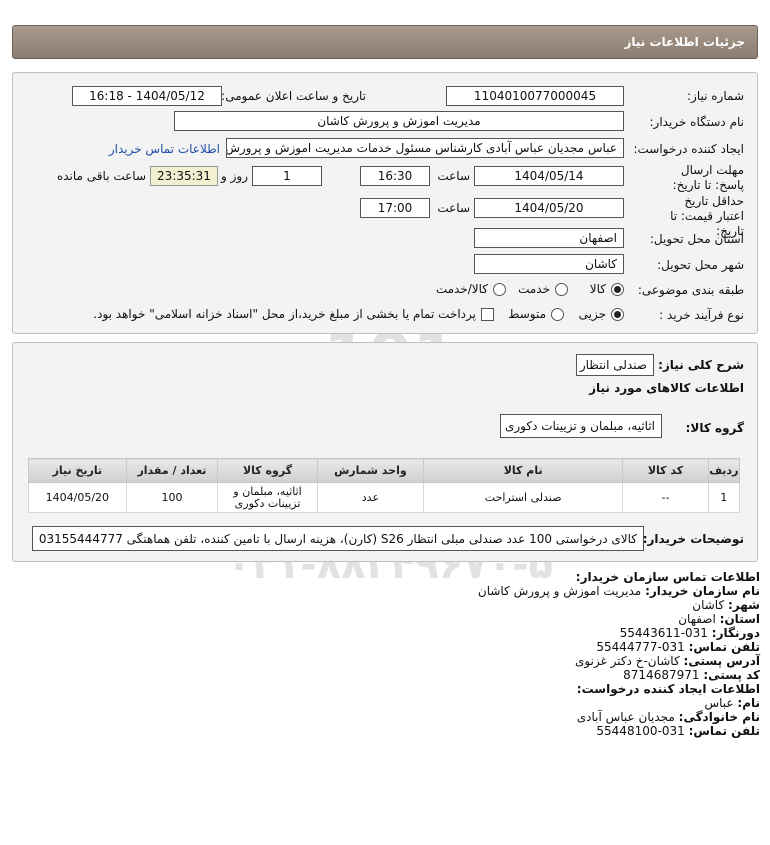 This screenshot has width=770, height=845. I want to click on goods-header: اطلاعات کالاهای مورد نیاز, so click(666, 388).